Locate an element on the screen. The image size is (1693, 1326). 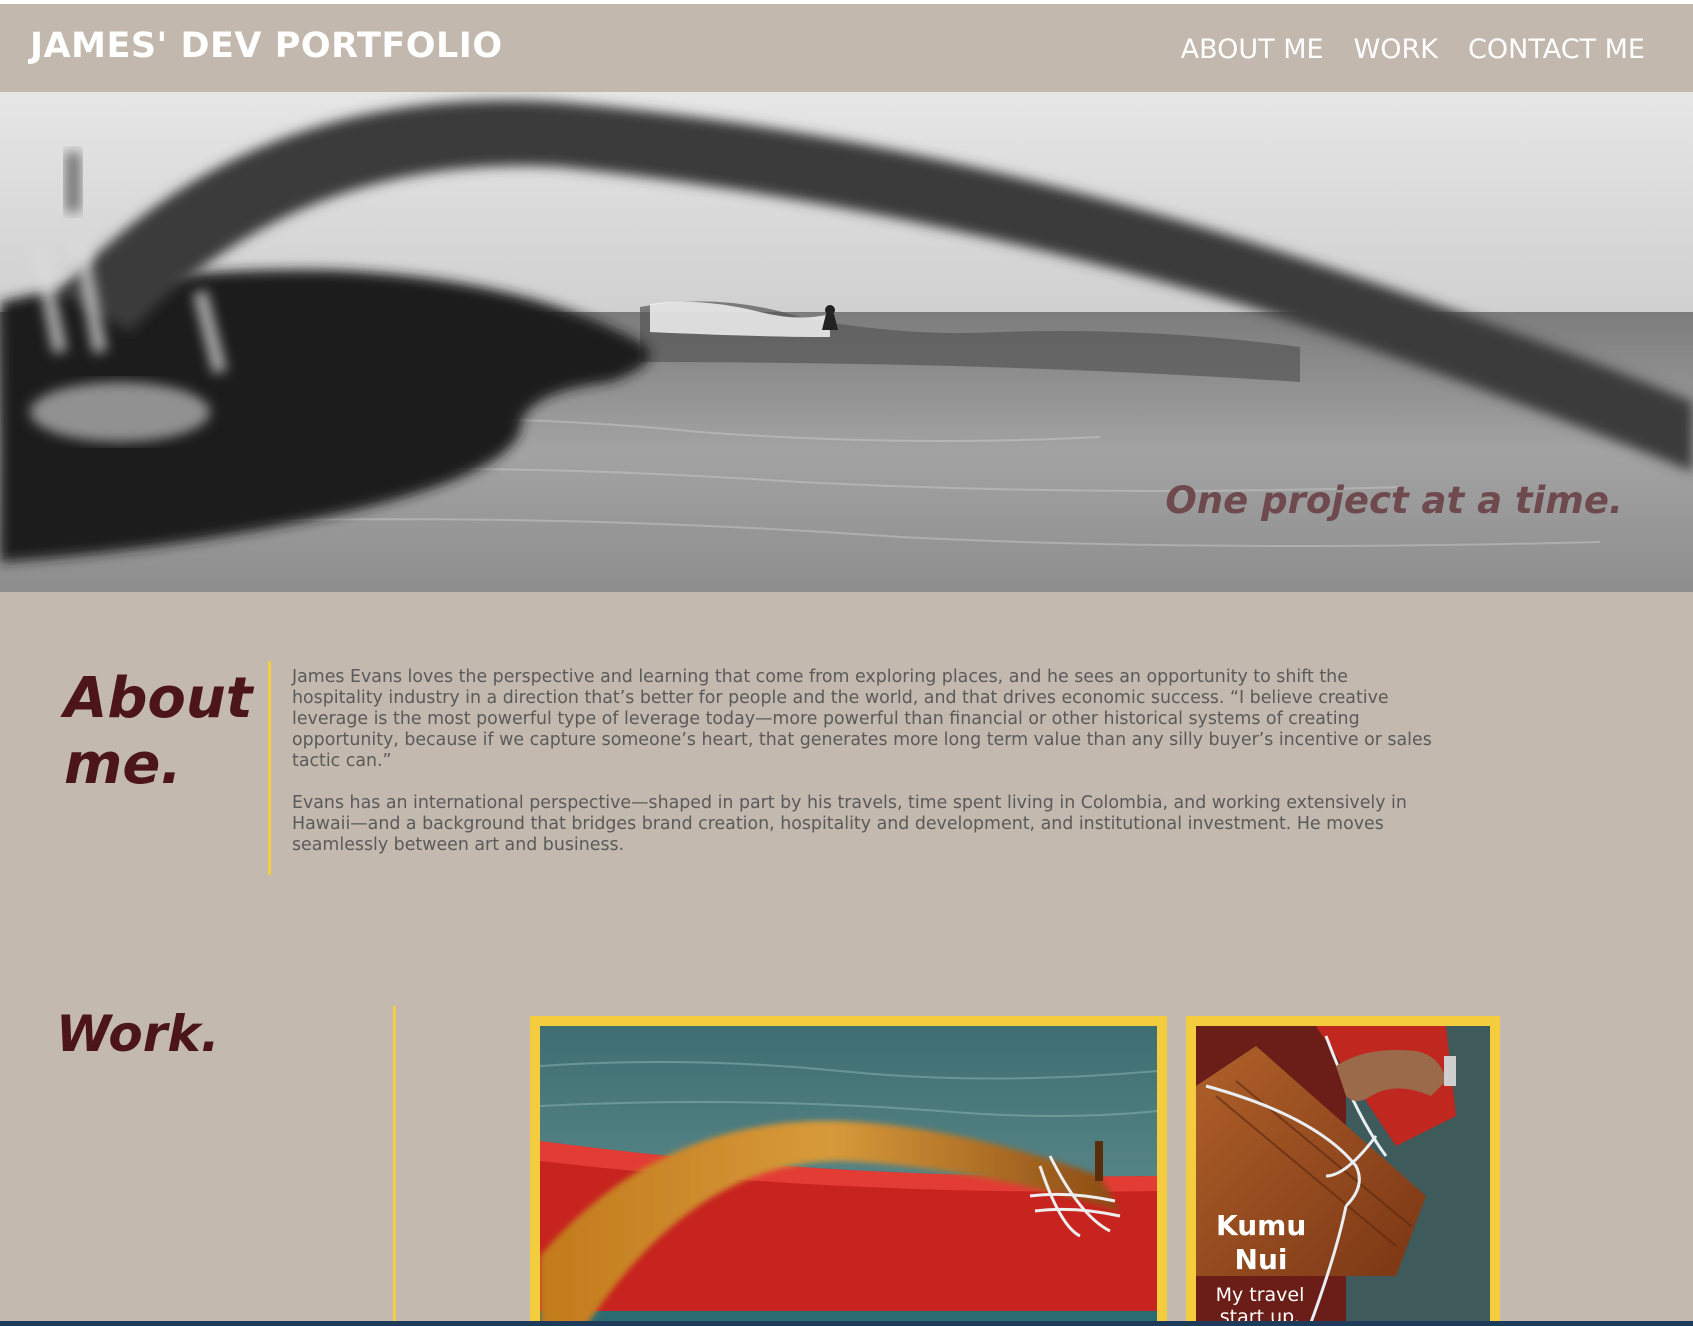
nav-work: WORK is located at coordinates (1396, 49).